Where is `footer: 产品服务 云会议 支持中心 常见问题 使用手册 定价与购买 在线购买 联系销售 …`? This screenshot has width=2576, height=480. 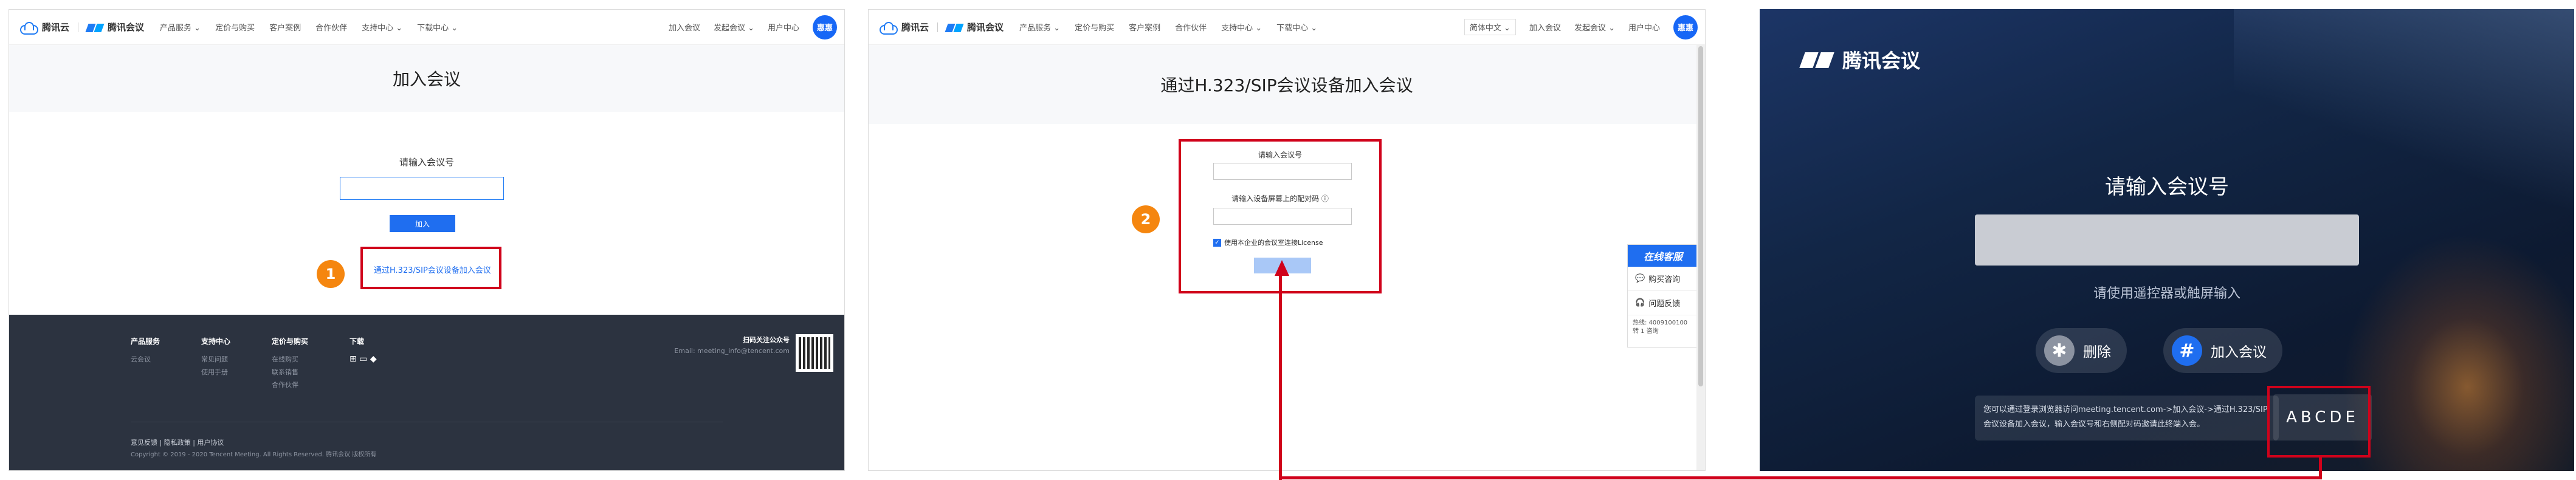
footer: 产品服务 云会议 支持中心 常见问题 使用手册 定价与购买 在线购买 联系销售 … is located at coordinates (427, 392).